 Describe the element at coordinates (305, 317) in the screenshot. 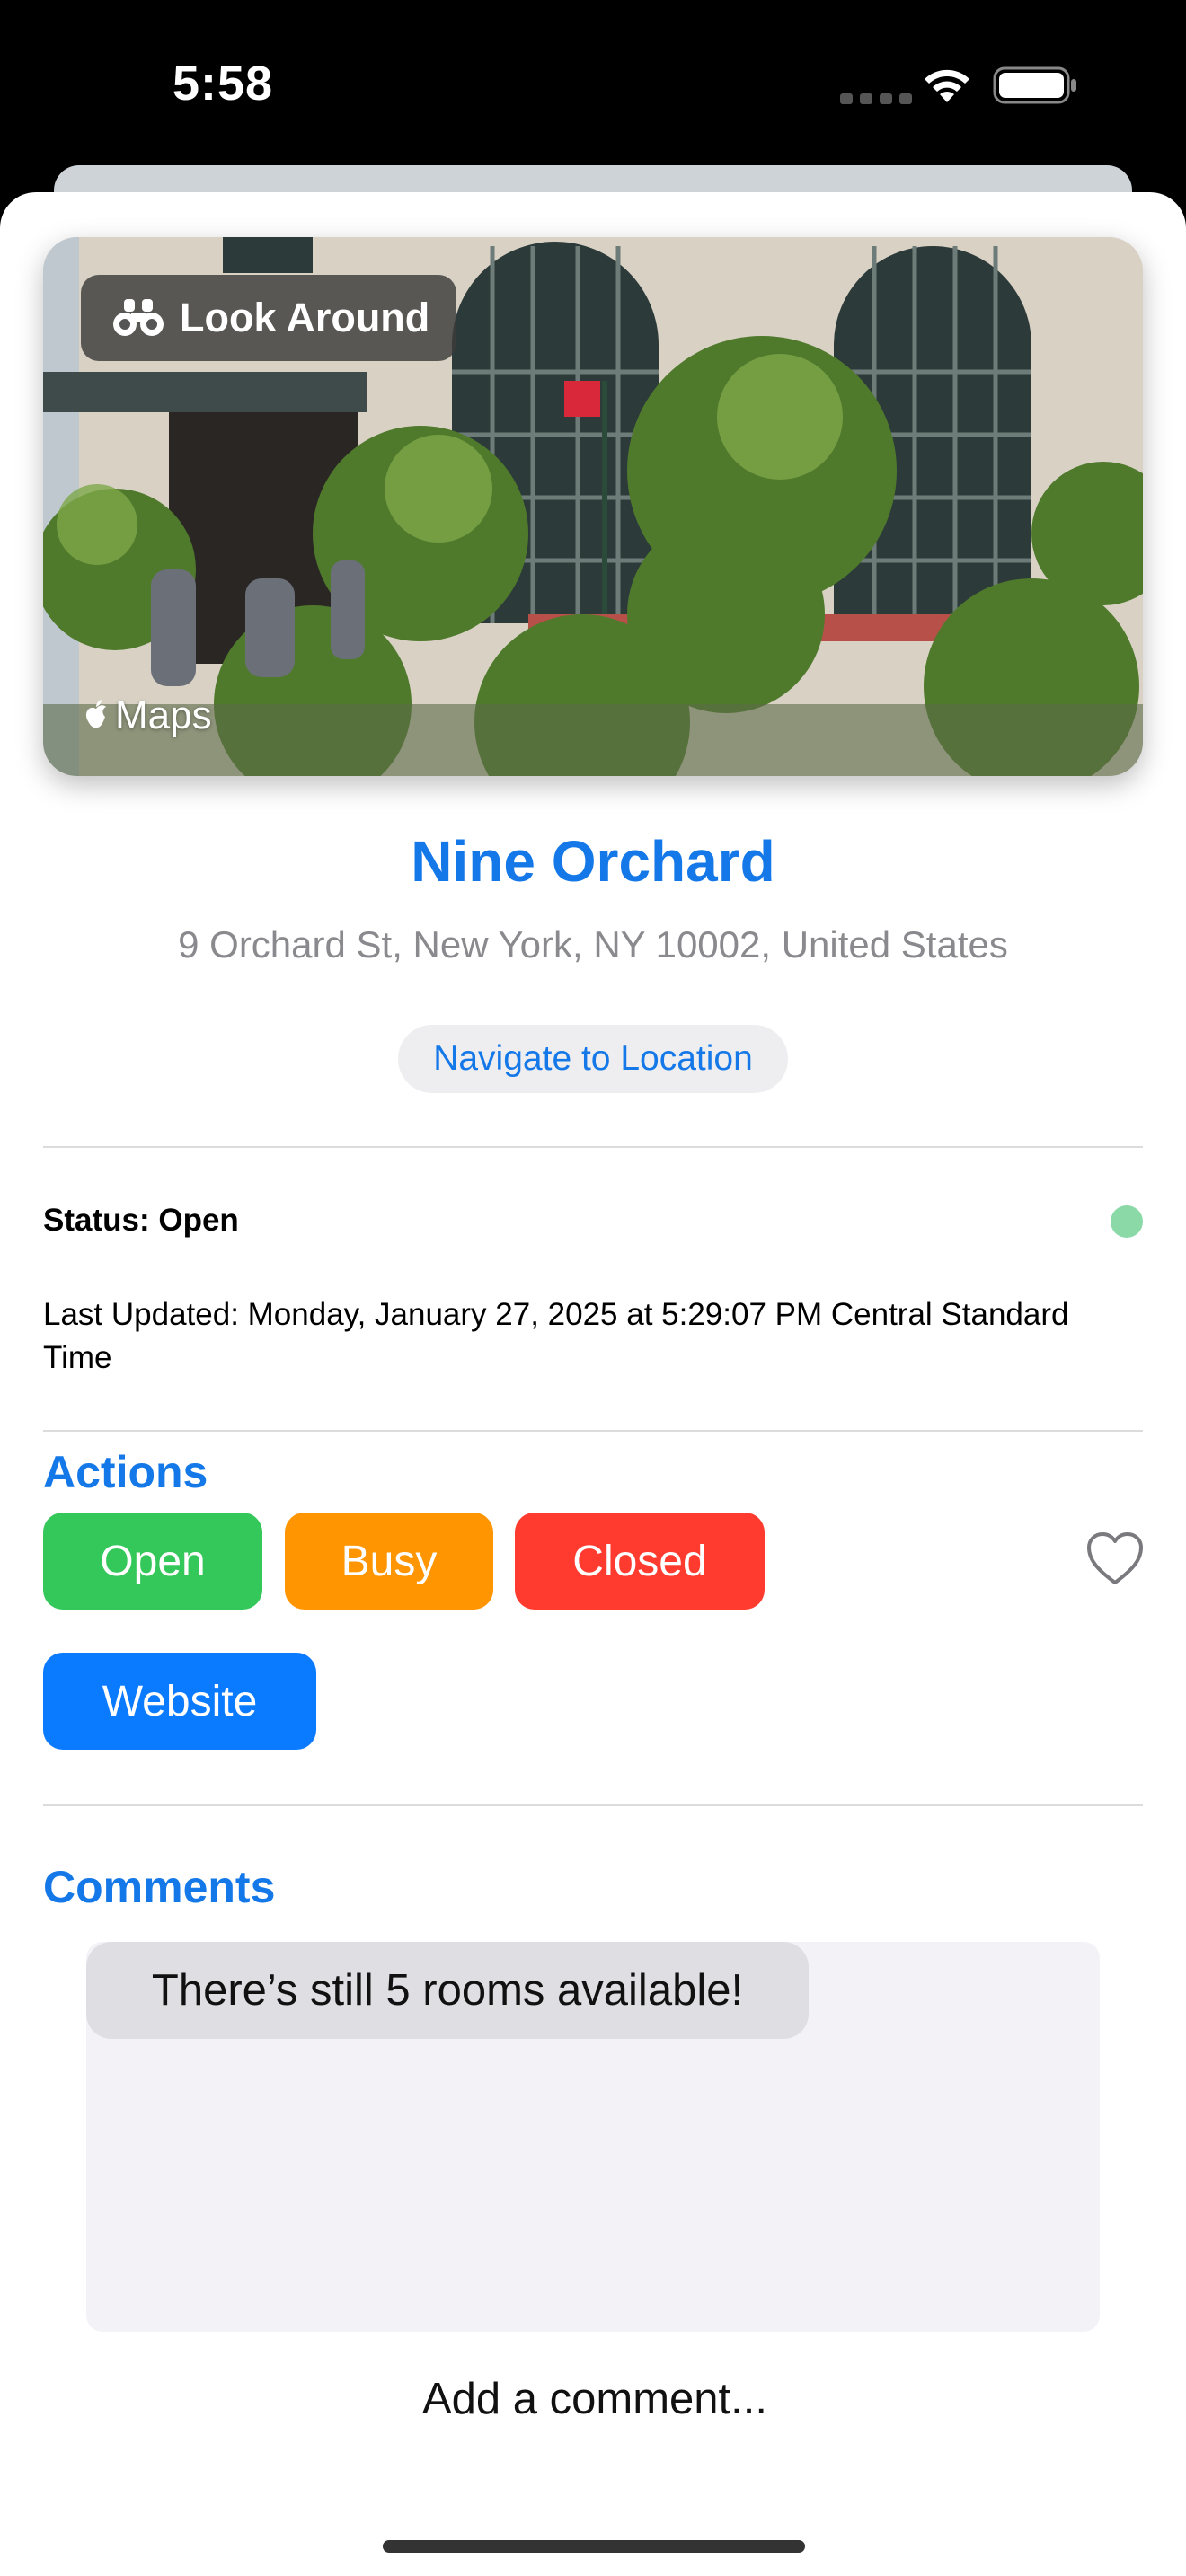

I see `look-around-label: Look Around` at that location.